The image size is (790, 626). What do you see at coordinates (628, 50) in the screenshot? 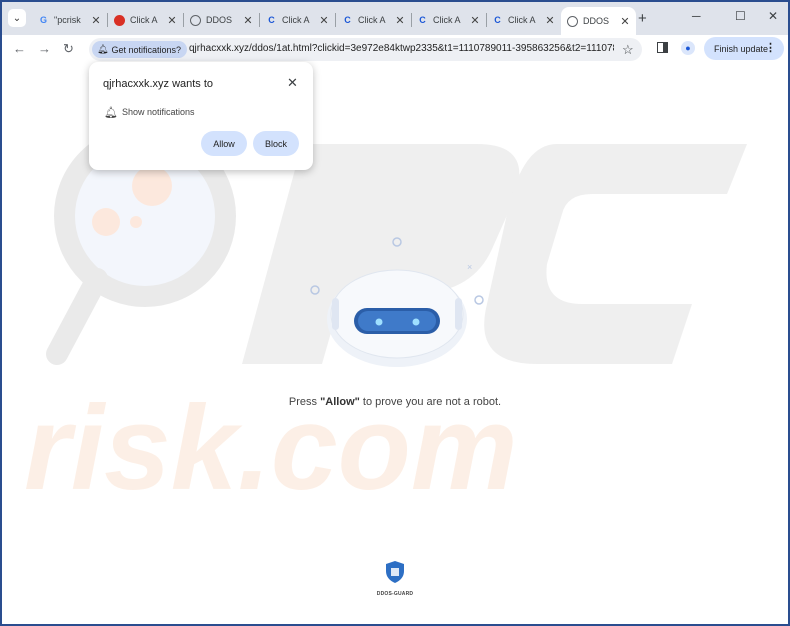
I see `star-icon: ☆` at bounding box center [628, 50].